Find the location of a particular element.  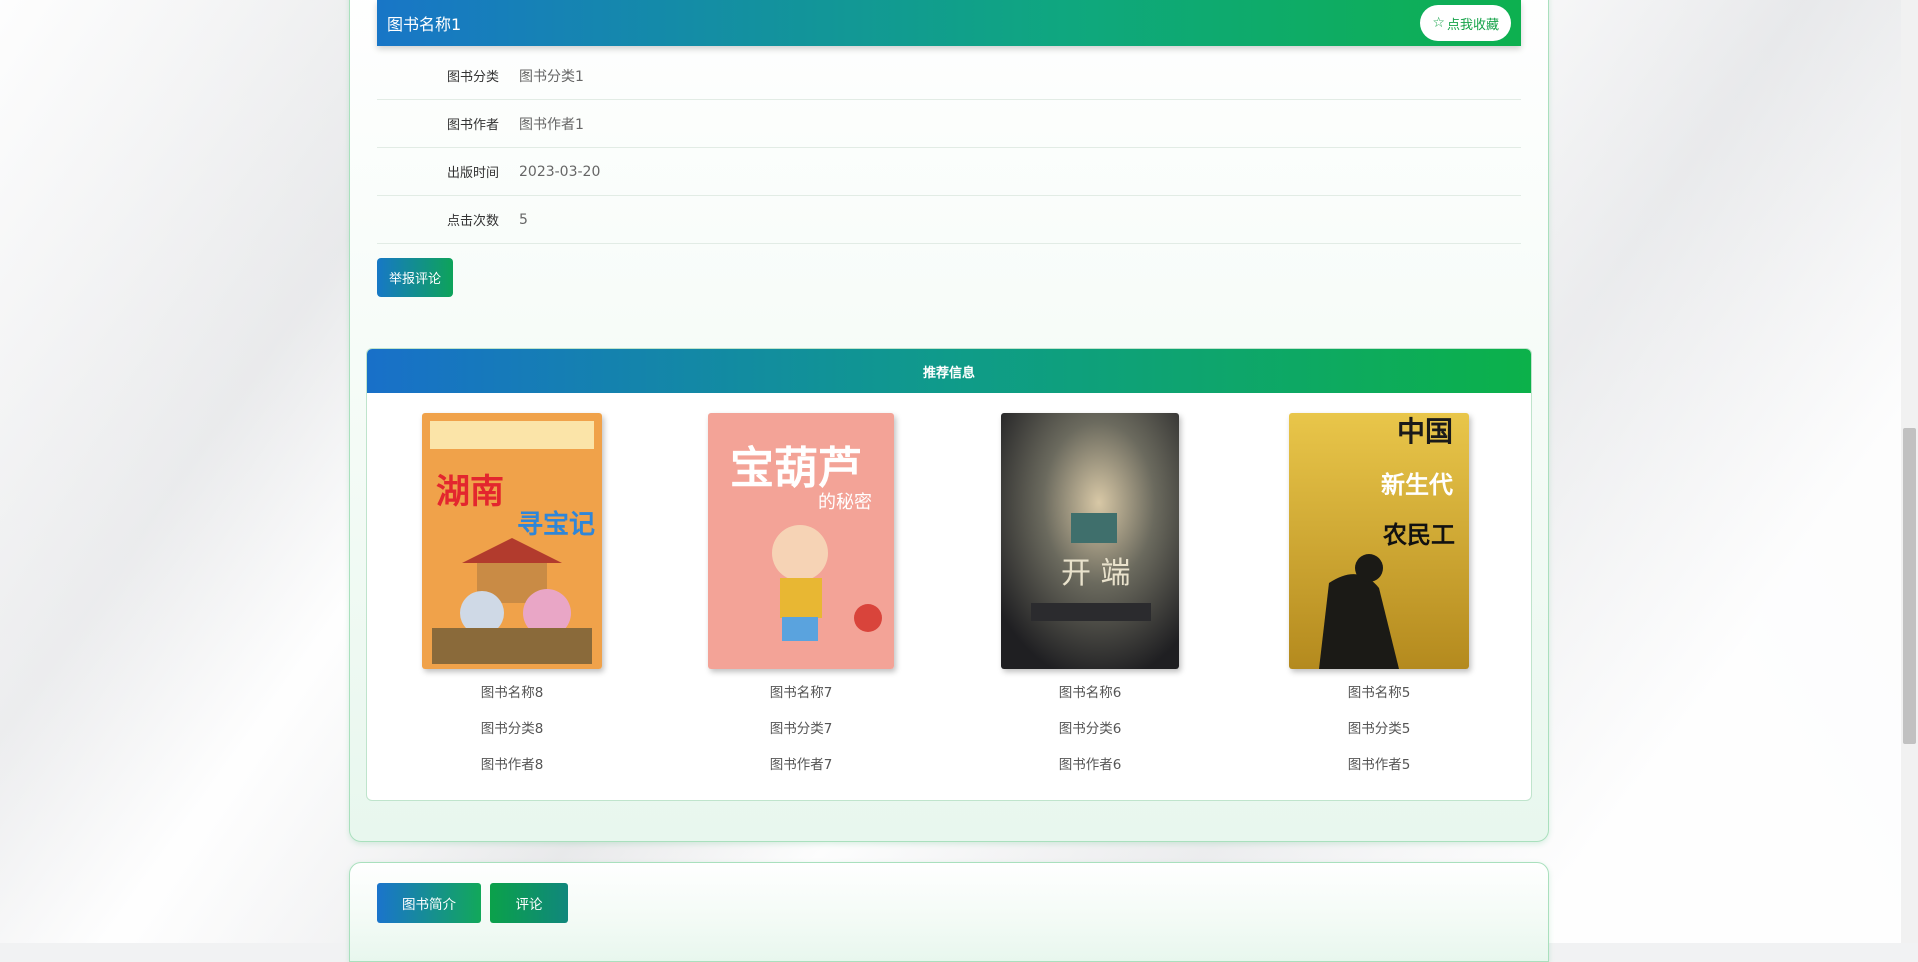

book-title: 图书名称1 is located at coordinates (424, 23).